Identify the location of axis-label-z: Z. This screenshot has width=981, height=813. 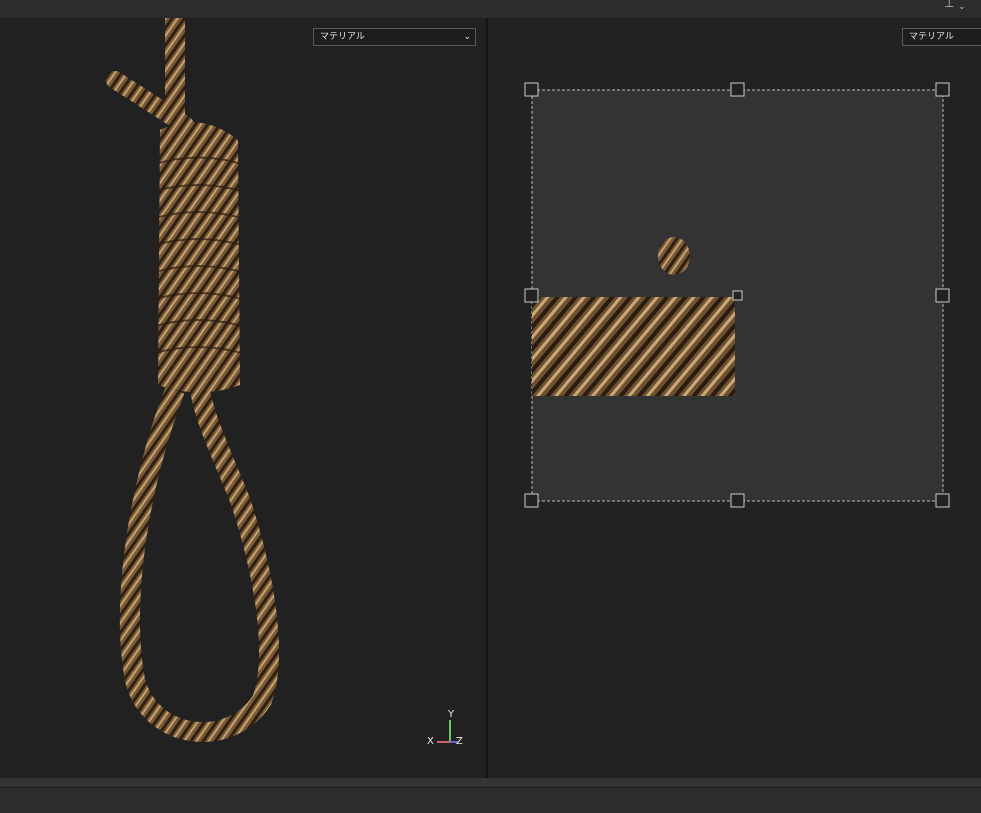
(459, 741).